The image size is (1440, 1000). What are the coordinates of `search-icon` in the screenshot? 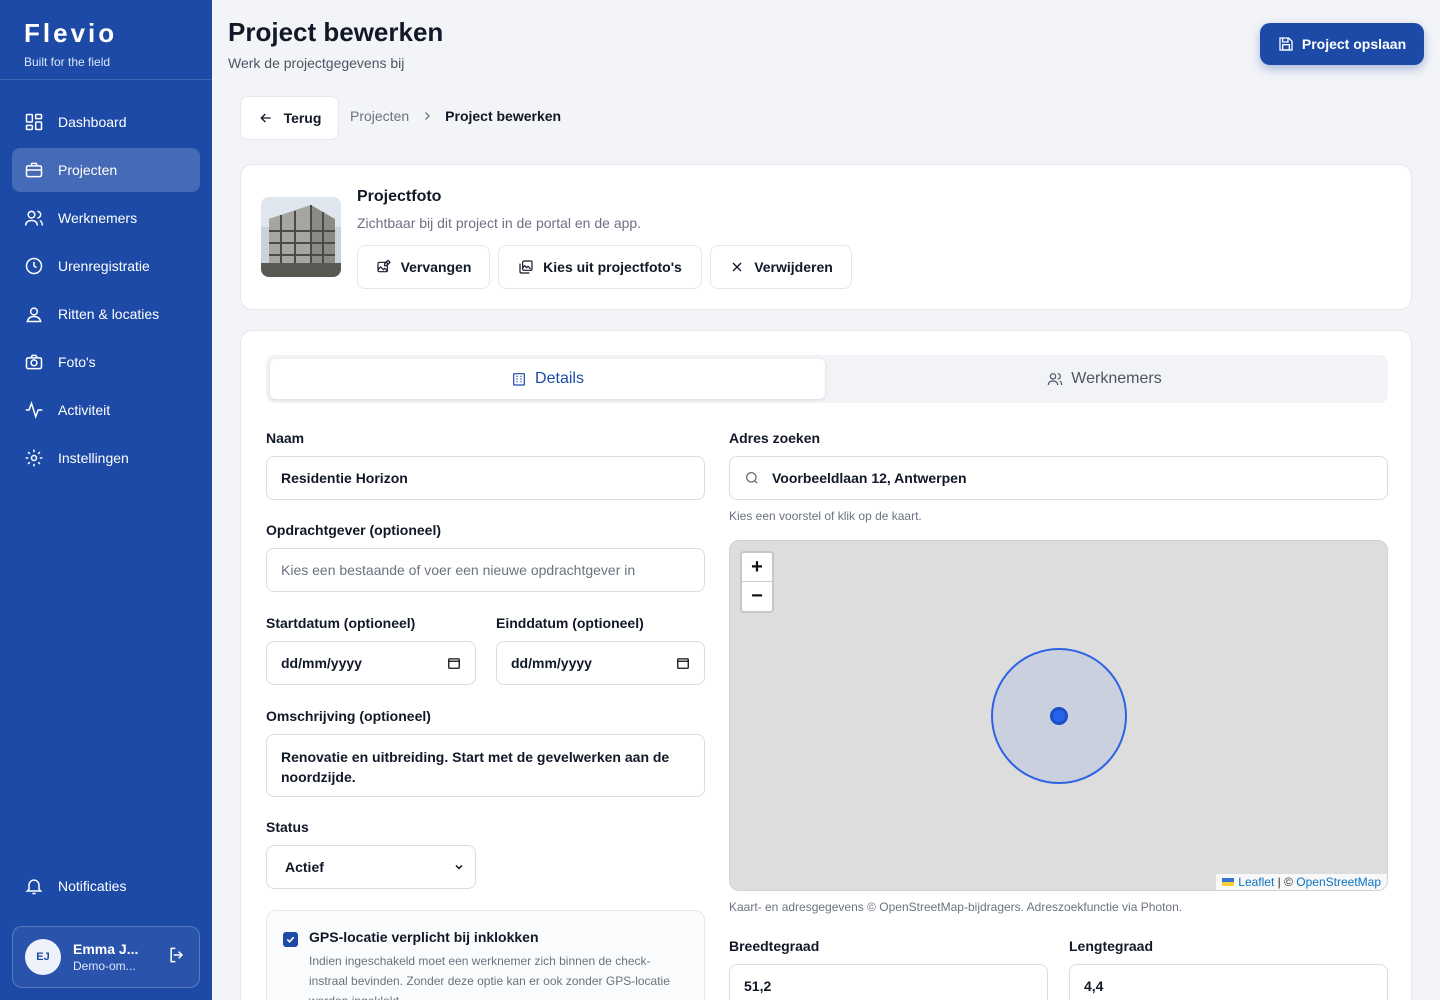 It's located at (752, 478).